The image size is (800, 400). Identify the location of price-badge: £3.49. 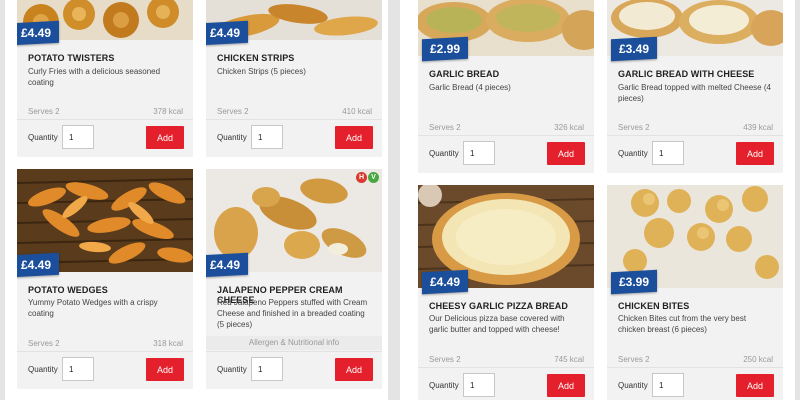
(634, 49).